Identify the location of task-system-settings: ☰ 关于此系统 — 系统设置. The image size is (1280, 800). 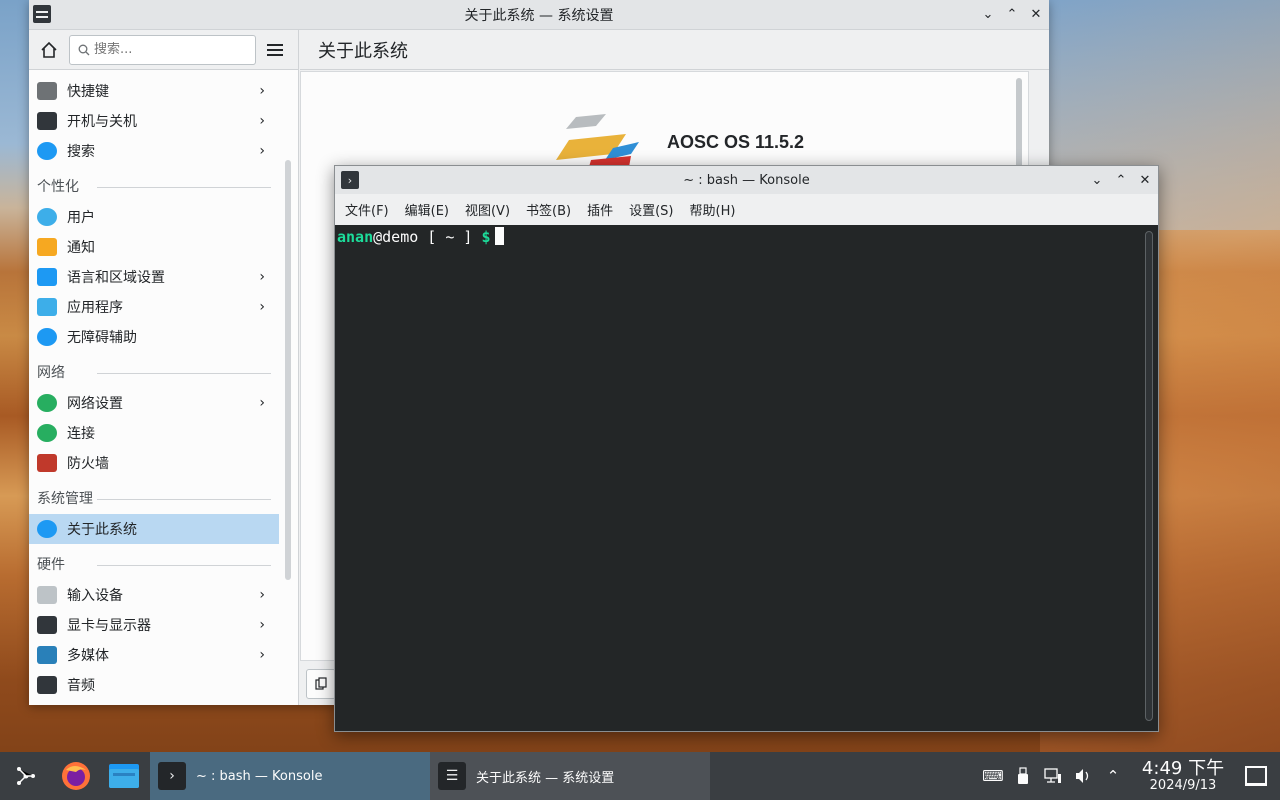
(570, 776).